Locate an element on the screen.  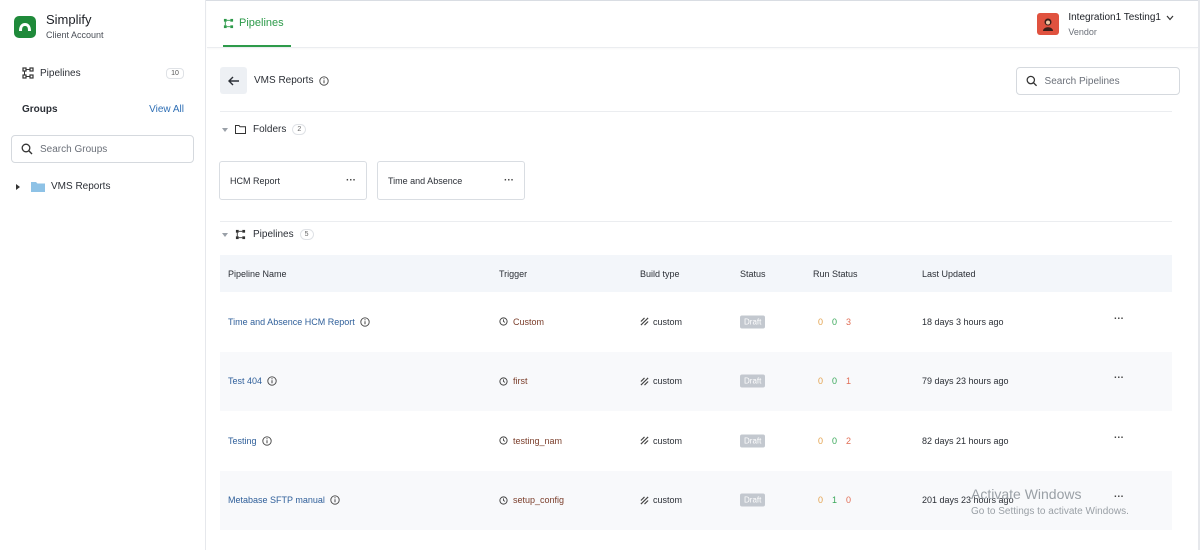
page-title: VMS Reports is located at coordinates (292, 80).